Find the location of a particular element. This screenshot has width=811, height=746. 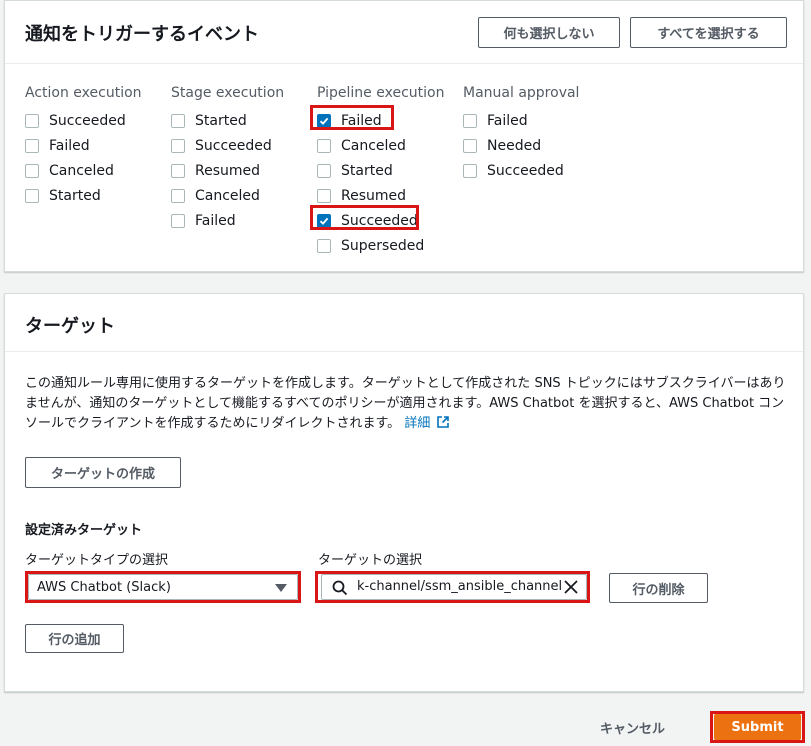

events-panel-header: 通知をトリガーするイベント 何も選択しない すべてを選択する is located at coordinates (404, 32).